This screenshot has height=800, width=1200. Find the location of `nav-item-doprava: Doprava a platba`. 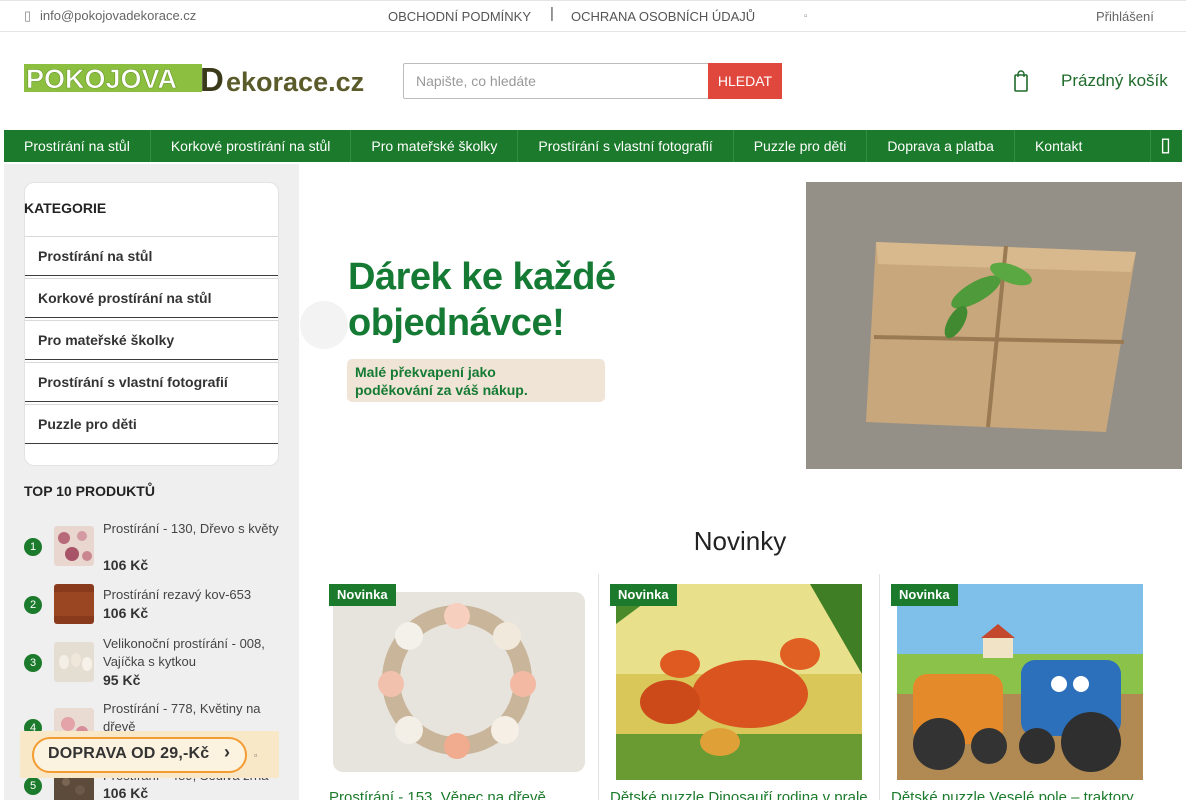

nav-item-doprava: Doprava a platba is located at coordinates (941, 146).